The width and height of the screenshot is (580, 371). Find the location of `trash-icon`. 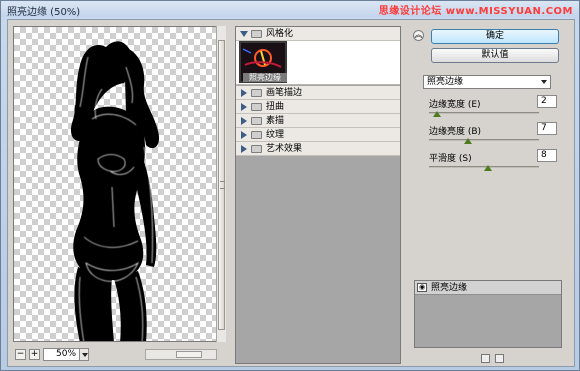

trash-icon is located at coordinates (499, 358).